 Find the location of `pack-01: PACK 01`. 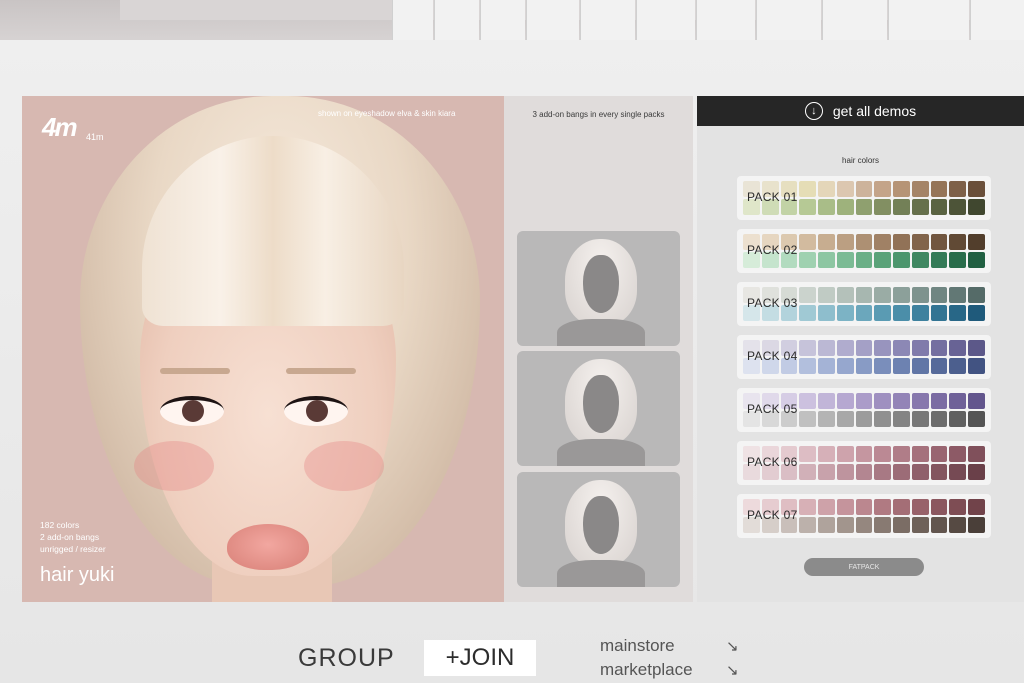

pack-01: PACK 01 is located at coordinates (864, 198).